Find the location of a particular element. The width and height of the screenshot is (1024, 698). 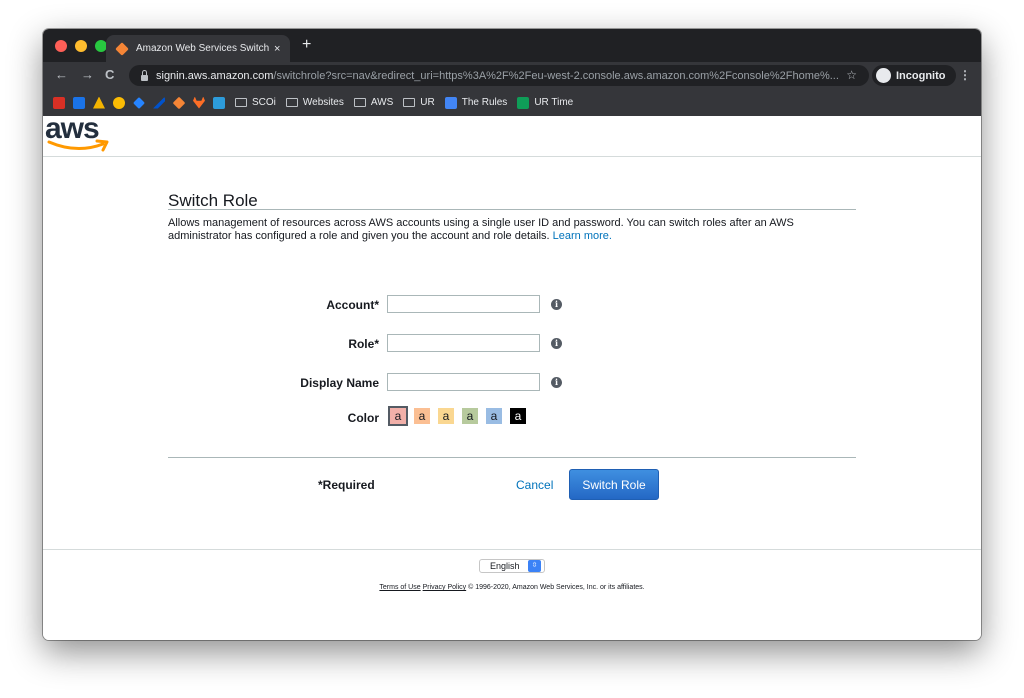

incognito-badge: Incognito is located at coordinates (914, 75).